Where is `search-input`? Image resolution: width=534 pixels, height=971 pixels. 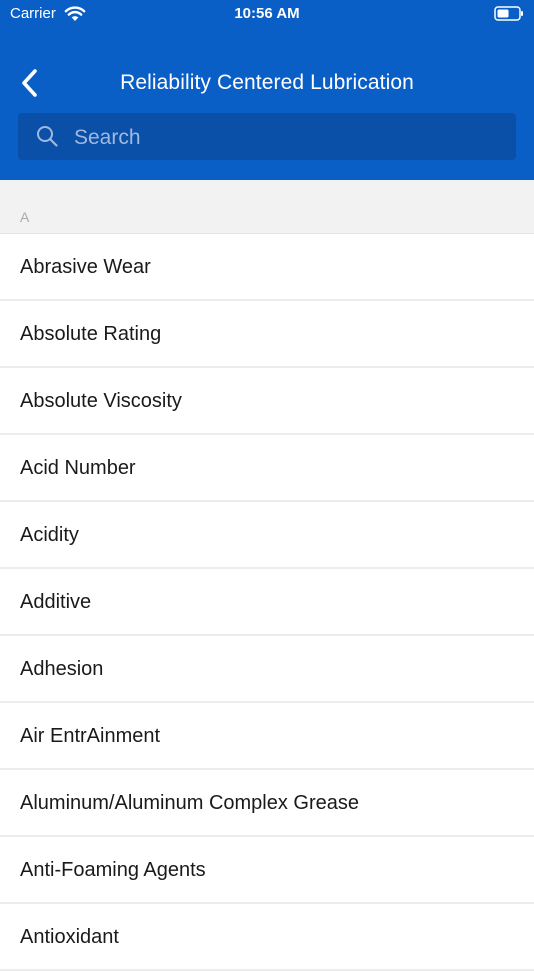
search-input is located at coordinates (289, 137).